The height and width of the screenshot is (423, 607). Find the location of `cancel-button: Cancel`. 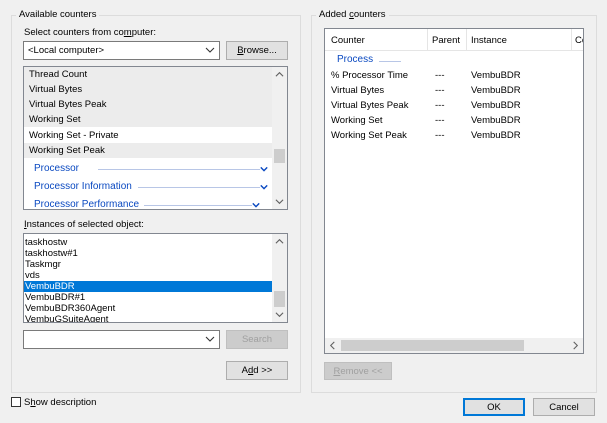

cancel-button: Cancel is located at coordinates (564, 407).